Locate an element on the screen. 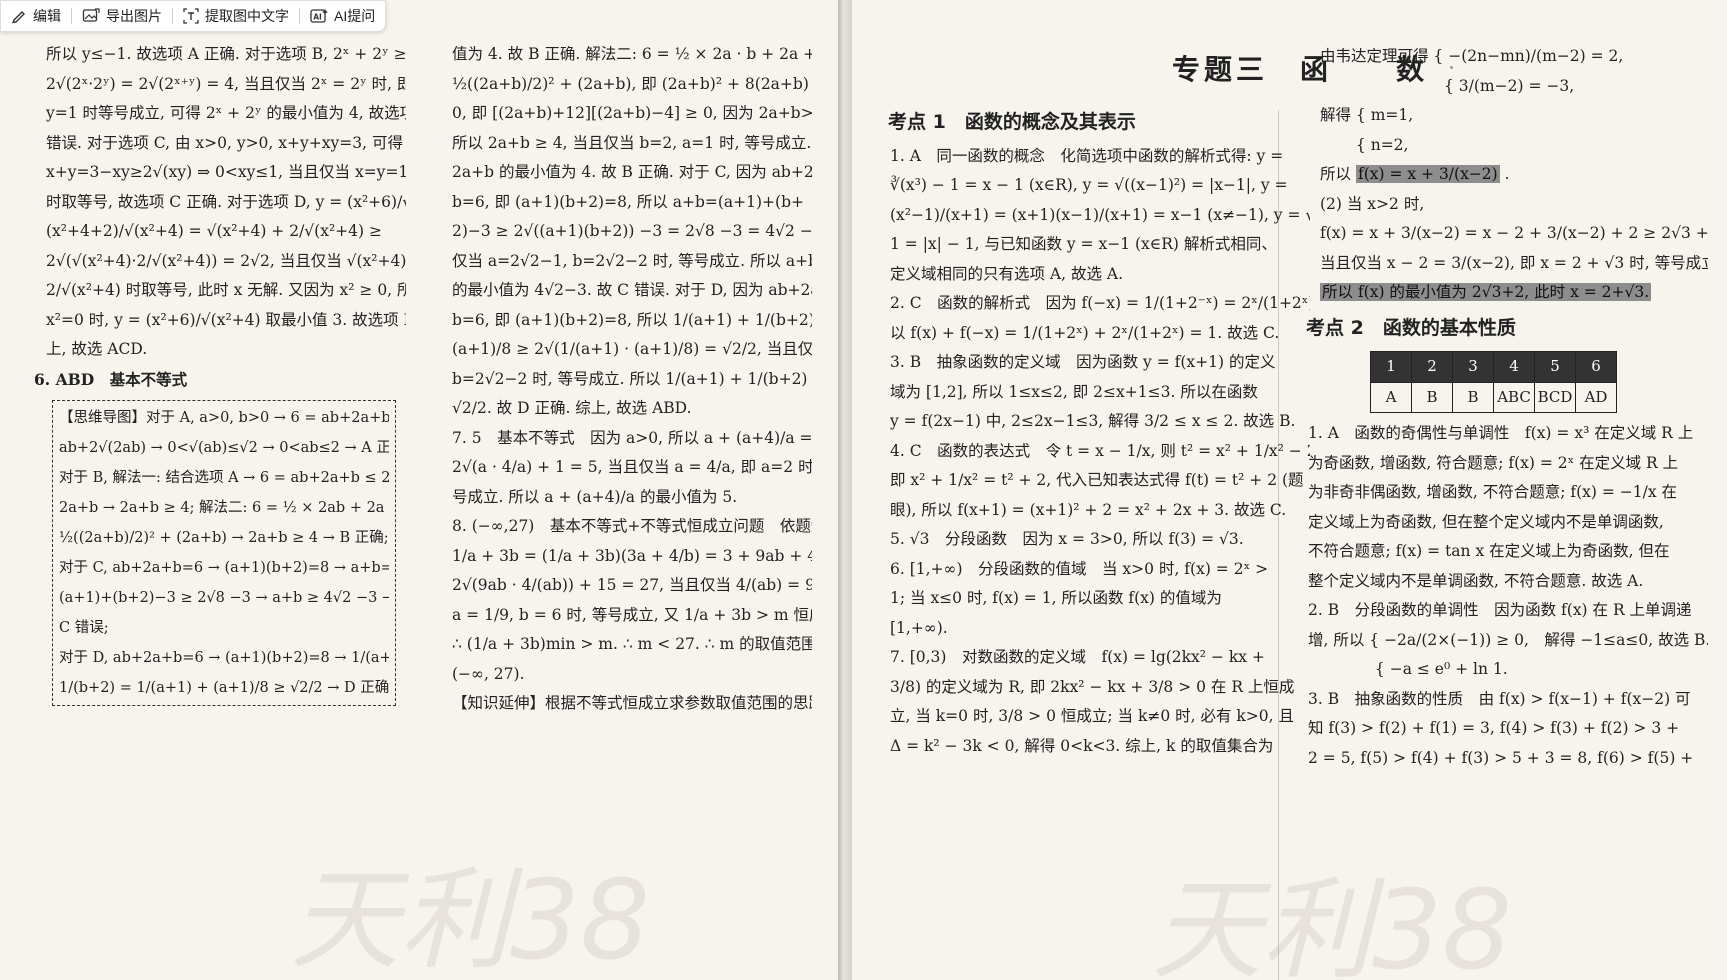  text-line: 5. √3 分段函数 因为 x = 3>0, 所以 f(3) = √3. is located at coordinates (1067, 539).